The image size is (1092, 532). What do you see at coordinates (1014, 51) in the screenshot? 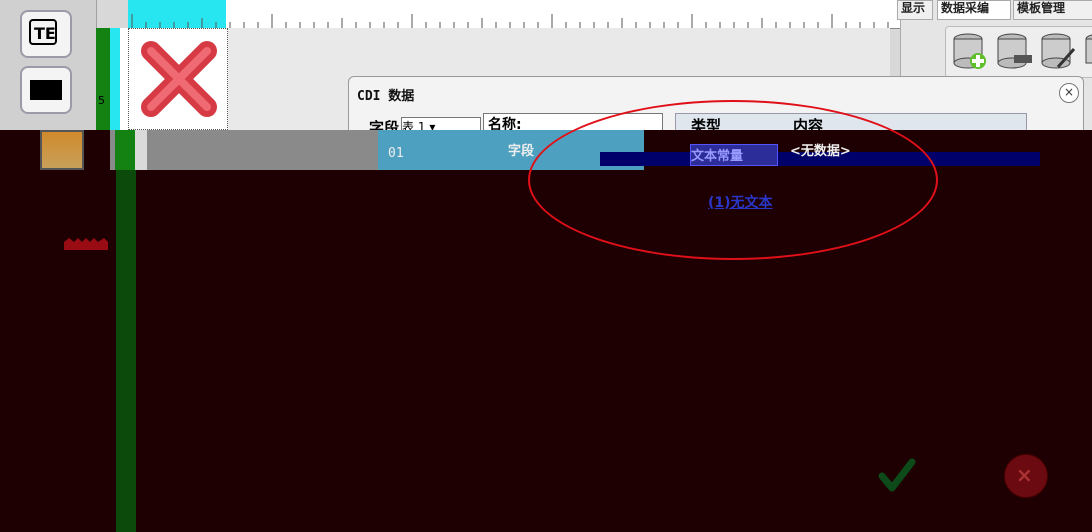
I see `database-remove-icon` at bounding box center [1014, 51].